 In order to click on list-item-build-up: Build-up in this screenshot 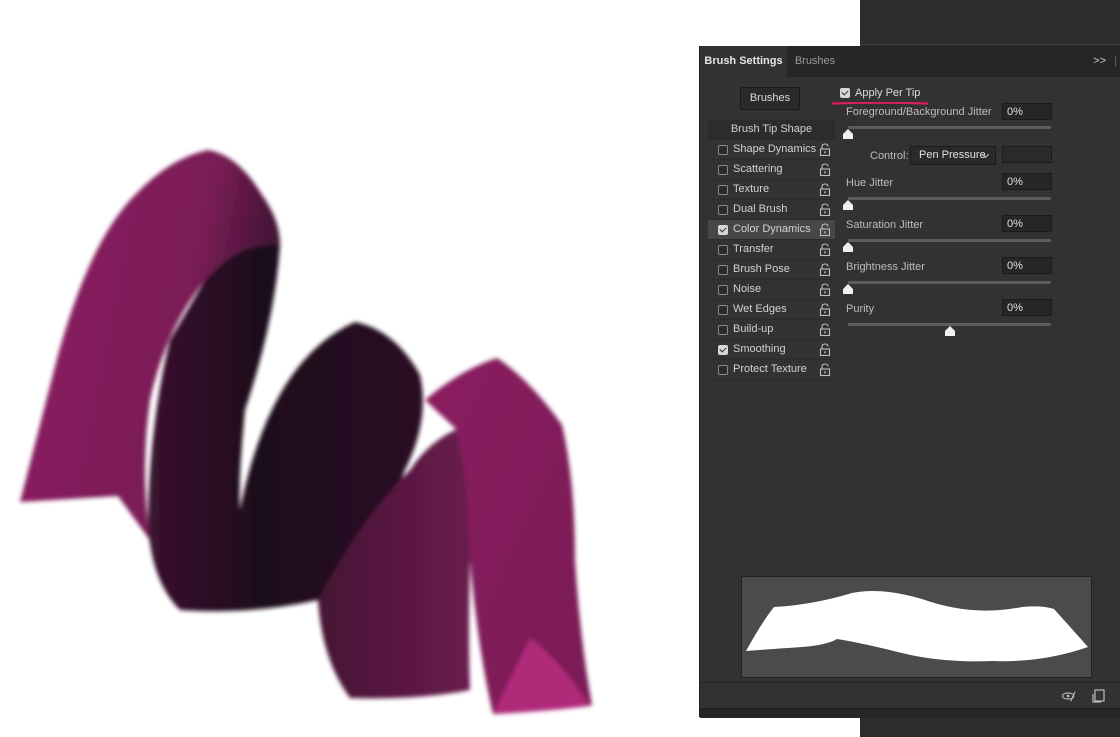, I will do `click(771, 330)`.